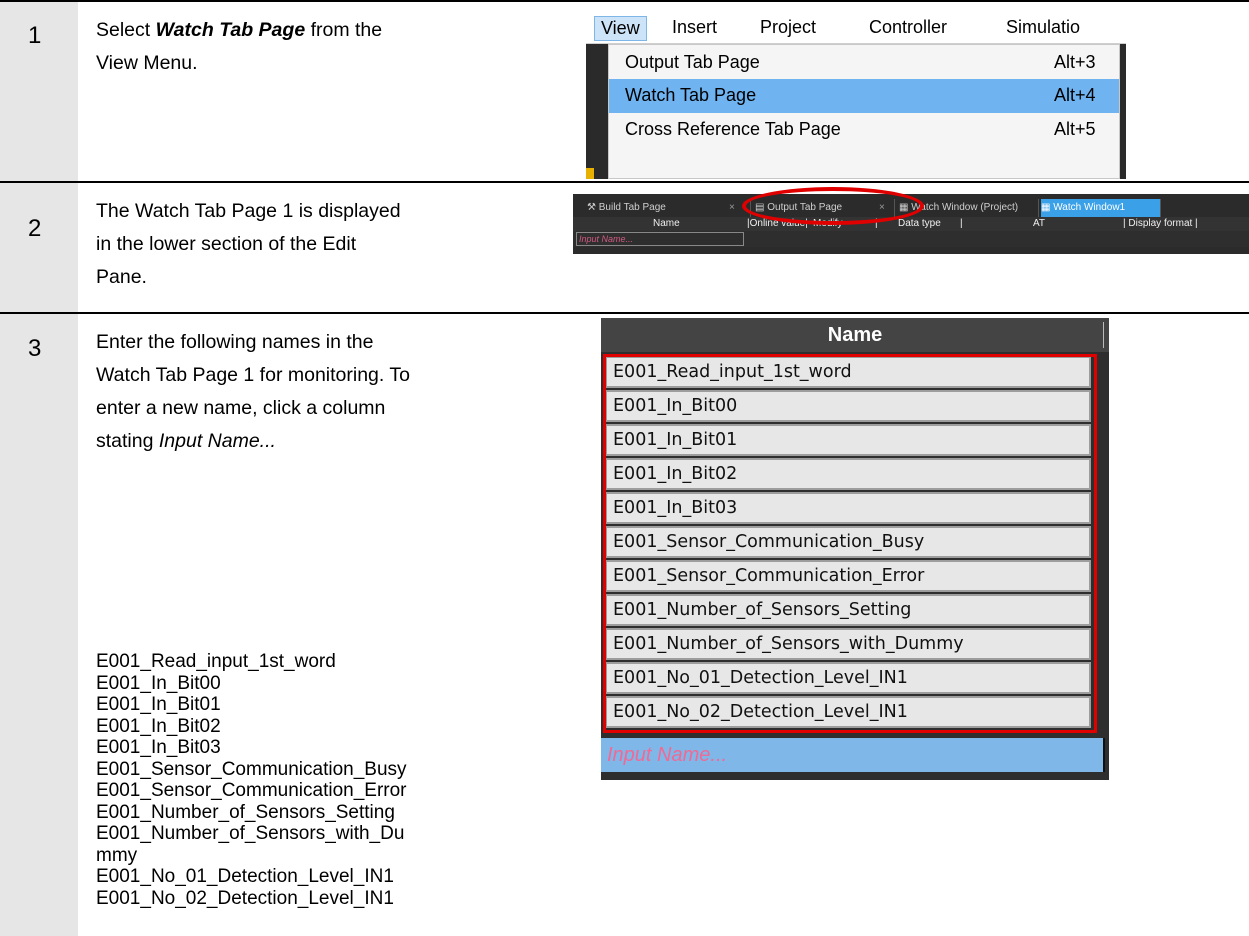  What do you see at coordinates (158, 726) in the screenshot?
I see `list-item: E001_In_Bit02` at bounding box center [158, 726].